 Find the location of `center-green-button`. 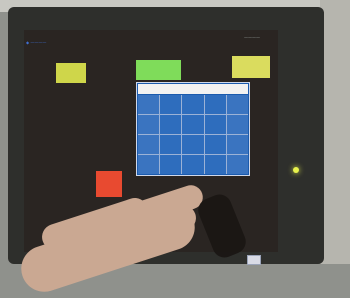

center-green-button is located at coordinates (158, 70).